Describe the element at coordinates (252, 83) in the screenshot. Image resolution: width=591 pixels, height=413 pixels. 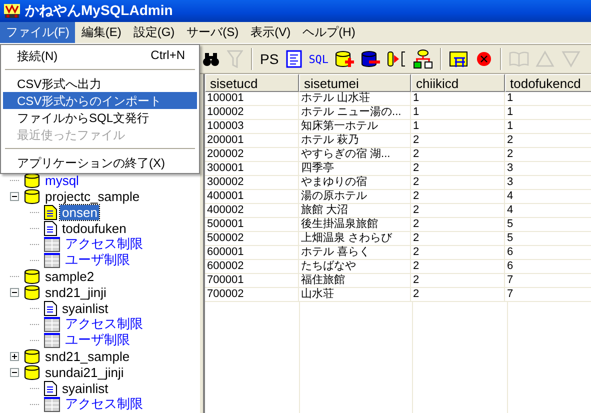
I see `column-header: sisetucd` at that location.